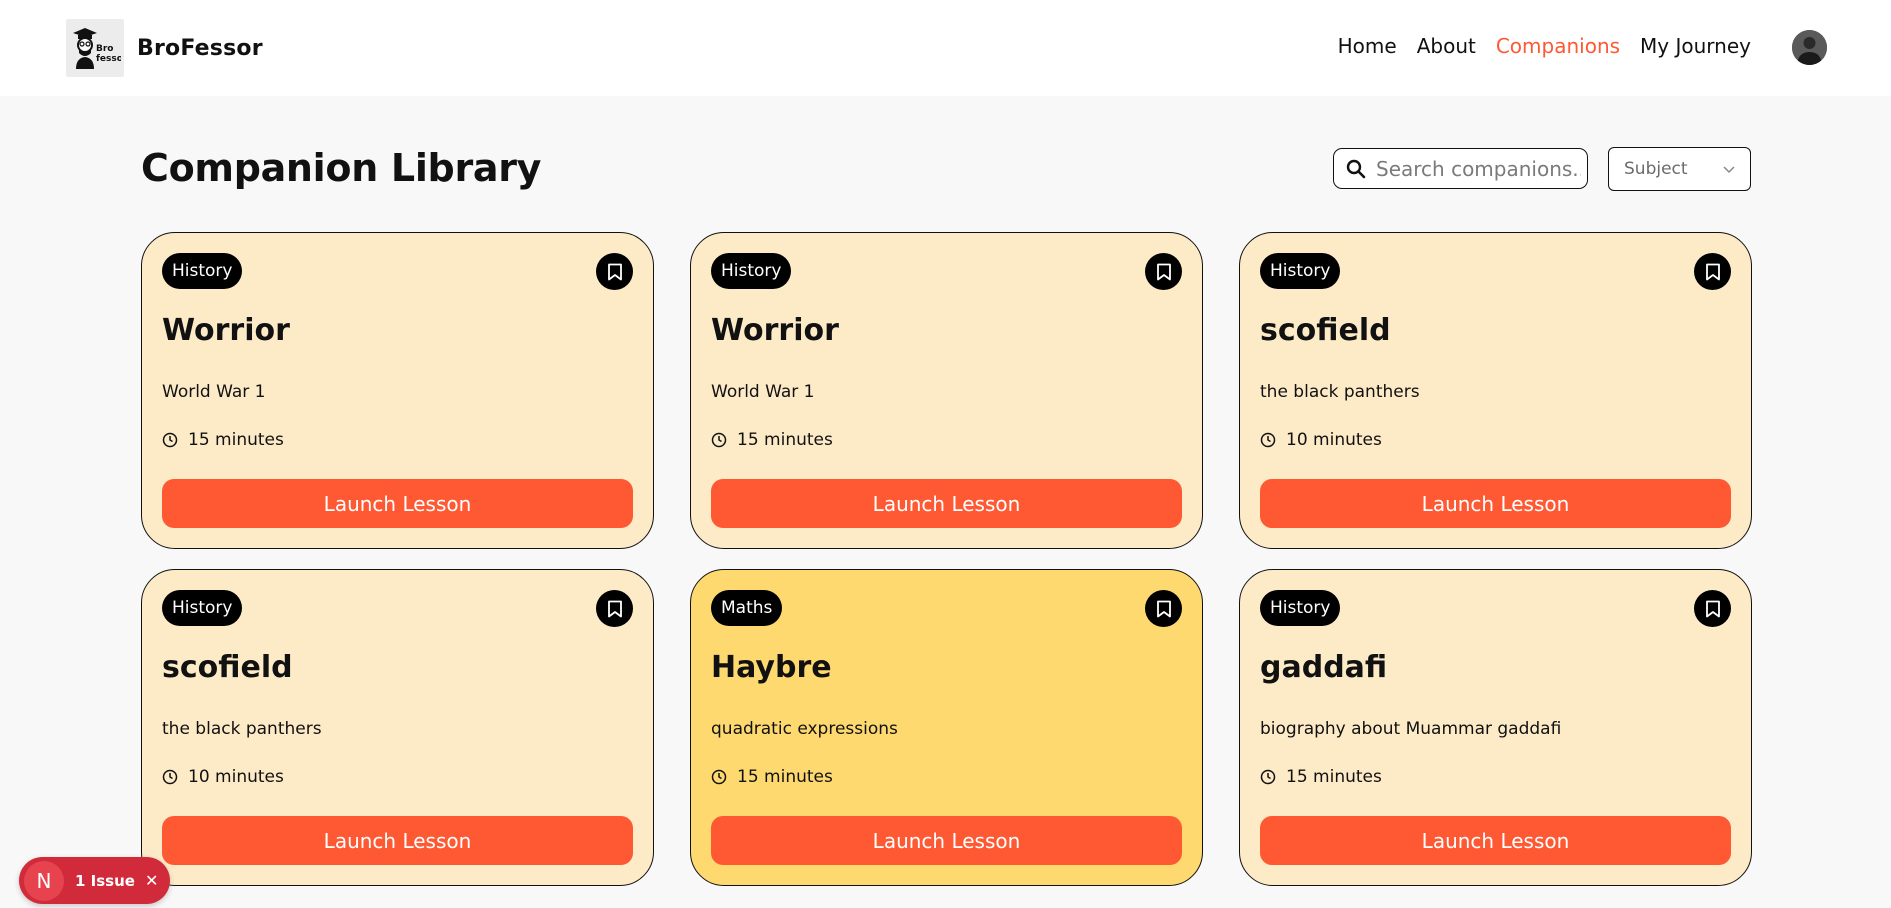 The height and width of the screenshot is (908, 1891). I want to click on close-icon: ✕, so click(151, 880).